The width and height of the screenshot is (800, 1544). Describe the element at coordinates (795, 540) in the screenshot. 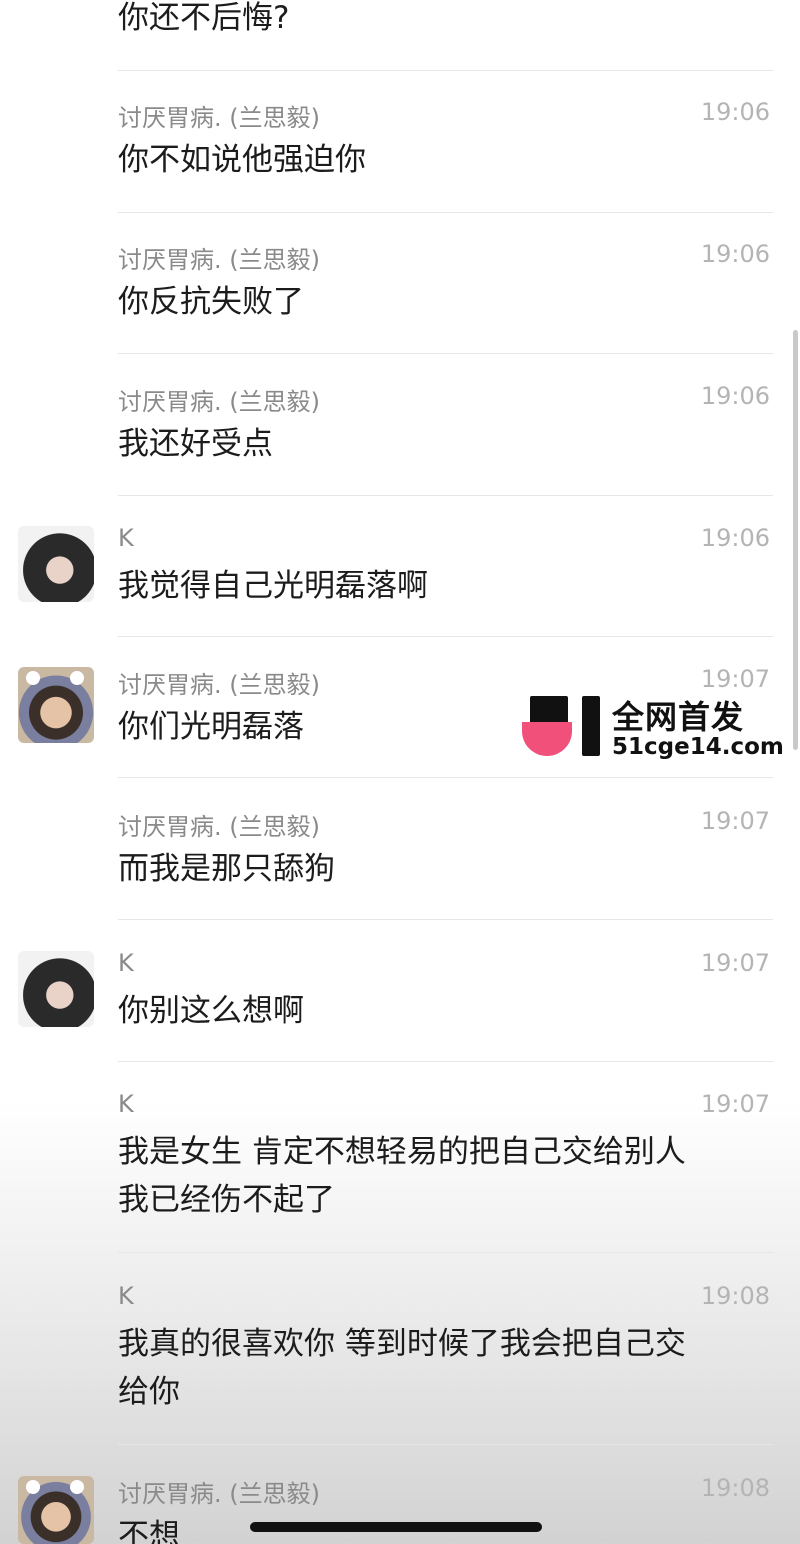

I see `scrollbar` at that location.